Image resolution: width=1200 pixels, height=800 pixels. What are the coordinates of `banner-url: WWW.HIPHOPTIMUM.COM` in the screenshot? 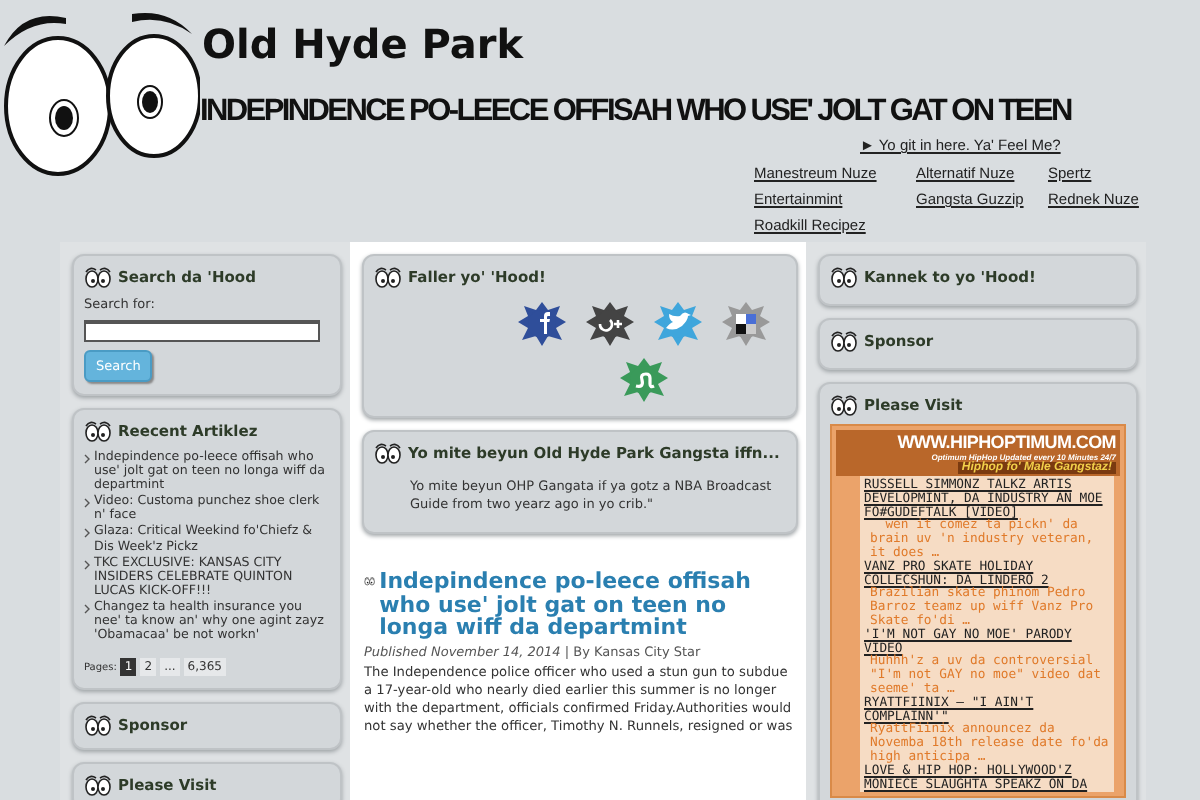 It's located at (1006, 442).